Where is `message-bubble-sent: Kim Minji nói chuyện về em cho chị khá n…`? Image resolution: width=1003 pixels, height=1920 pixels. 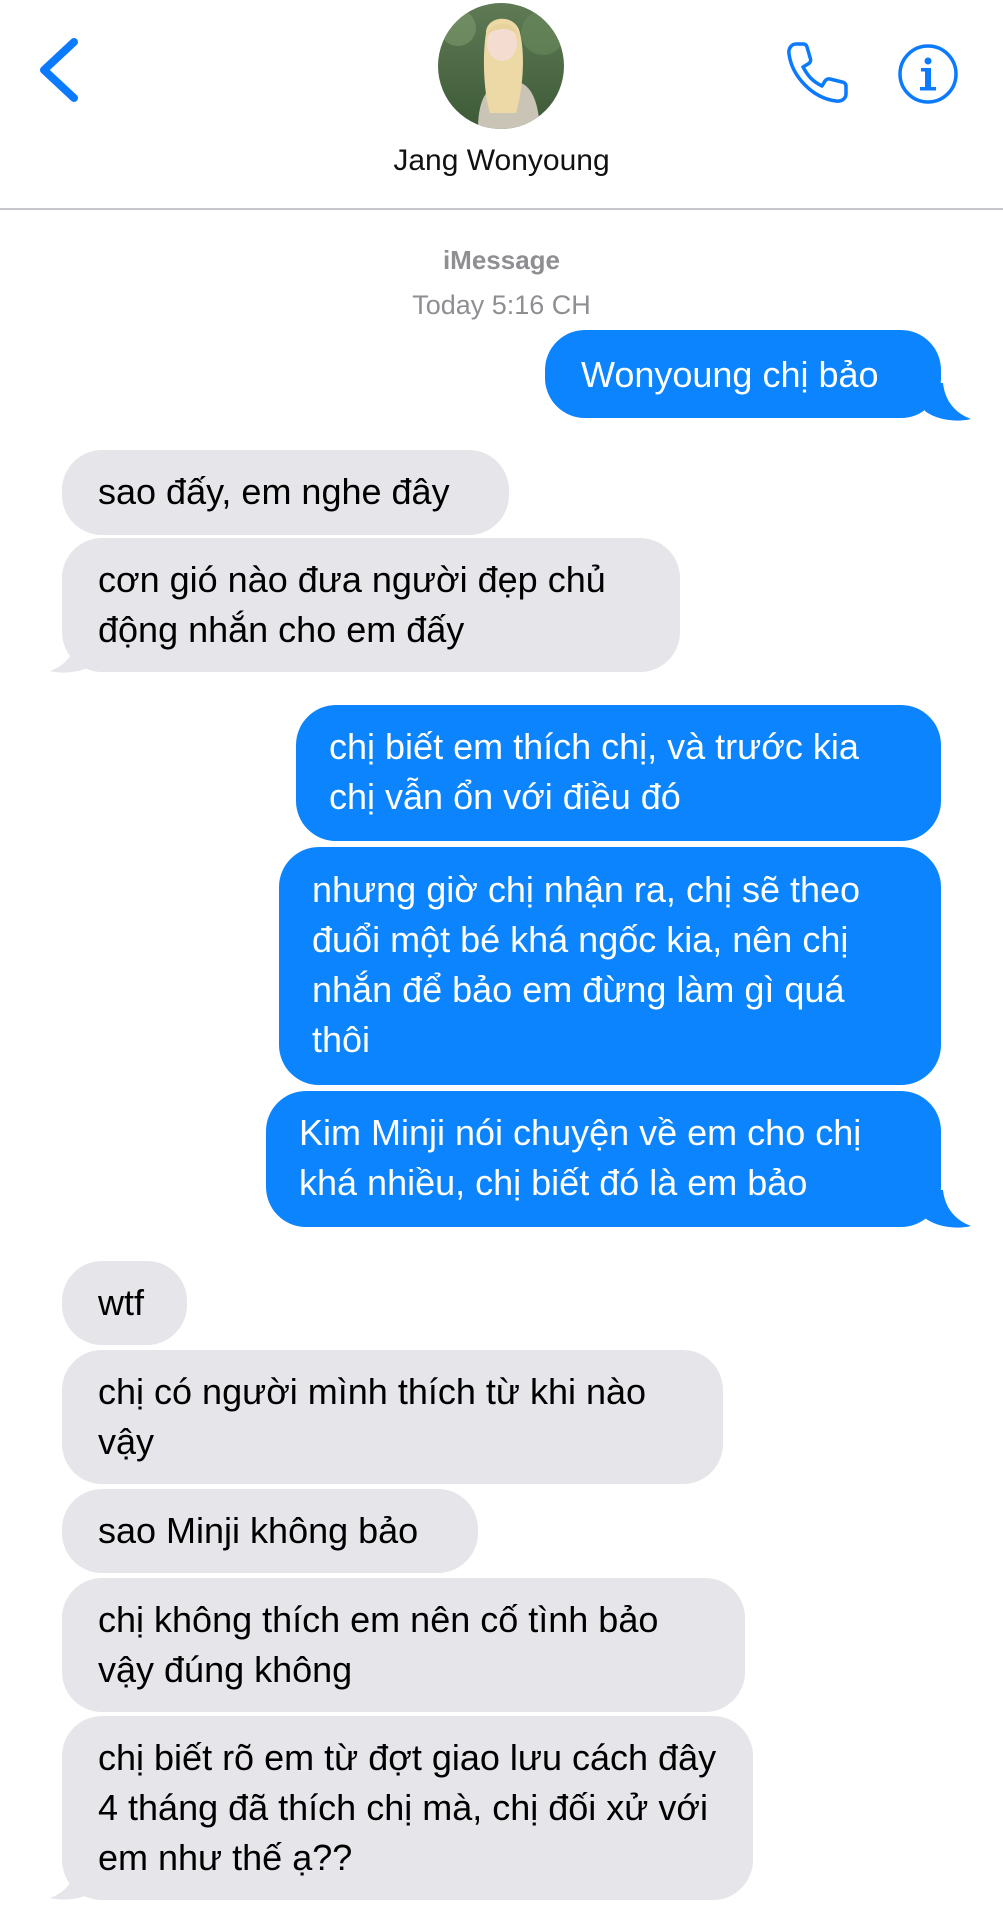 message-bubble-sent: Kim Minji nói chuyện về em cho chị khá n… is located at coordinates (603, 1159).